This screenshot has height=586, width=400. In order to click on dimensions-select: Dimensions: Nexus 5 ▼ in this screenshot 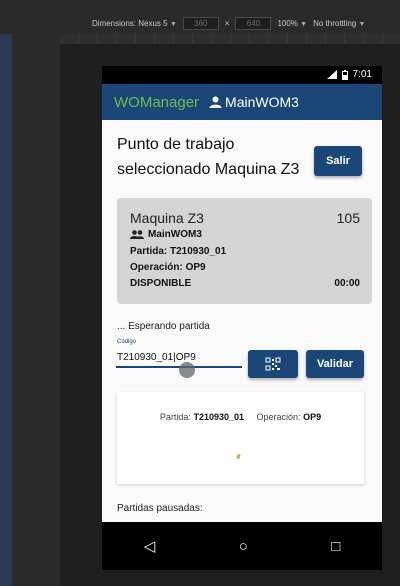, I will do `click(134, 23)`.